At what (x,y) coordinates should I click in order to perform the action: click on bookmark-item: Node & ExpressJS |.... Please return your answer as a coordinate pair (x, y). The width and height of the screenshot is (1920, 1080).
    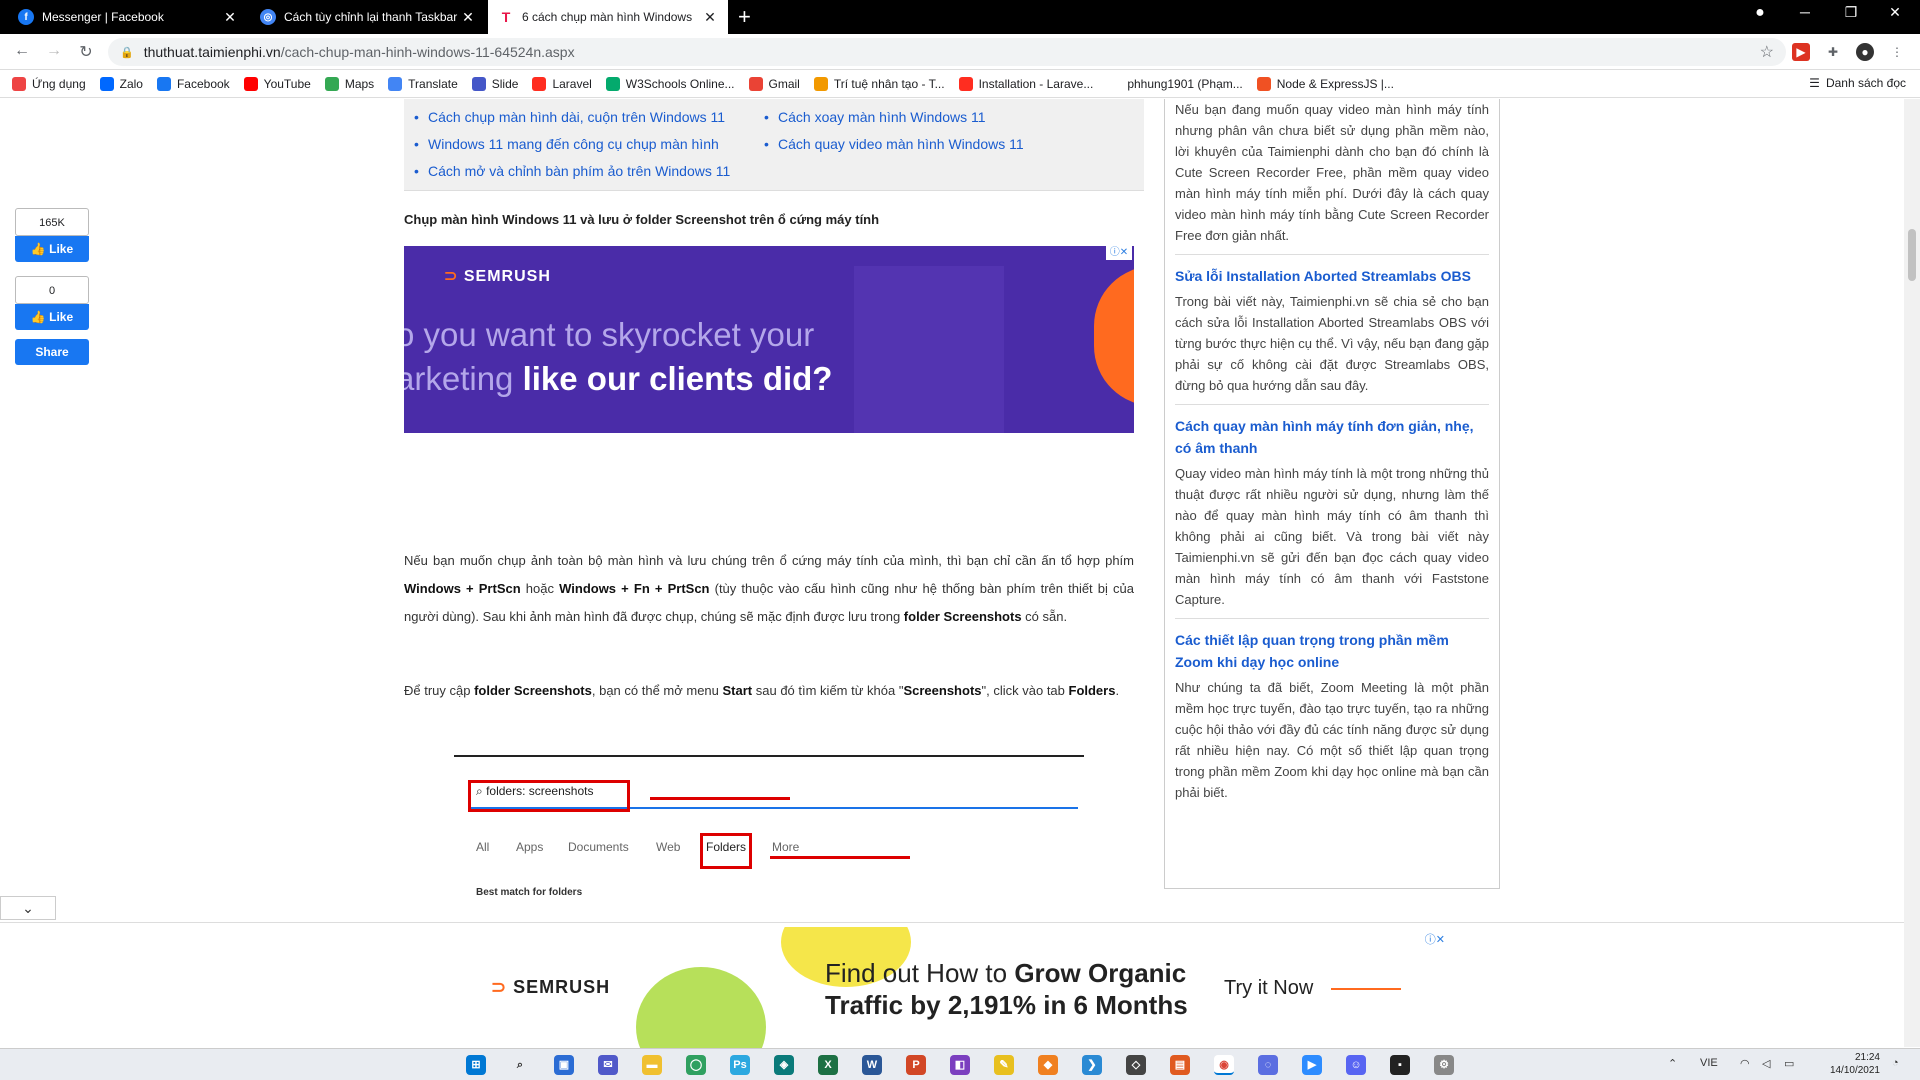
    Looking at the image, I should click on (1325, 83).